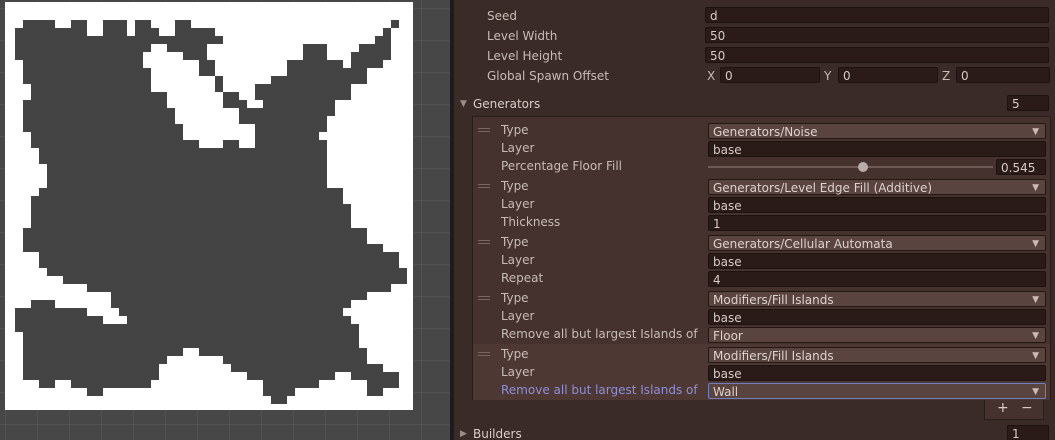  Describe the element at coordinates (525, 56) in the screenshot. I see `level-height-label: Level Height` at that location.